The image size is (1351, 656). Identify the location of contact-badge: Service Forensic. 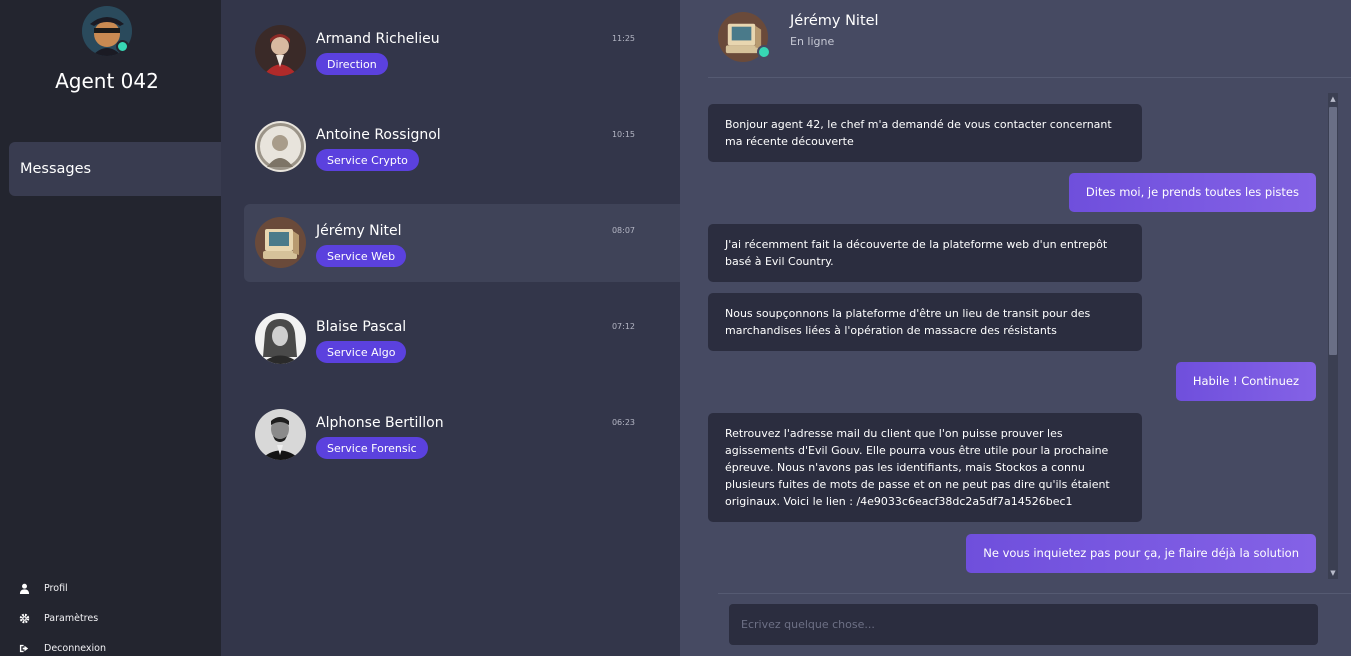
(372, 448).